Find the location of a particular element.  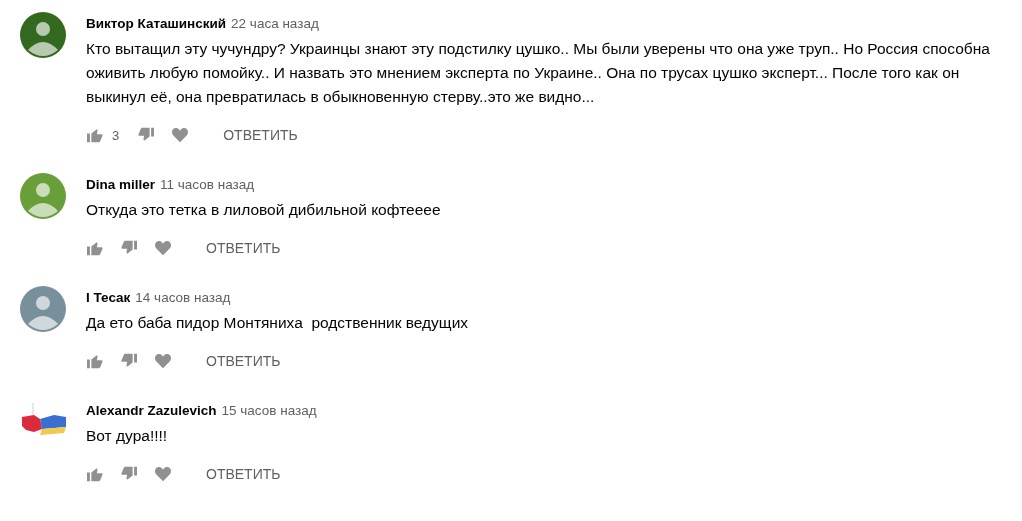

comment-time: 14 часов назад is located at coordinates (183, 297).